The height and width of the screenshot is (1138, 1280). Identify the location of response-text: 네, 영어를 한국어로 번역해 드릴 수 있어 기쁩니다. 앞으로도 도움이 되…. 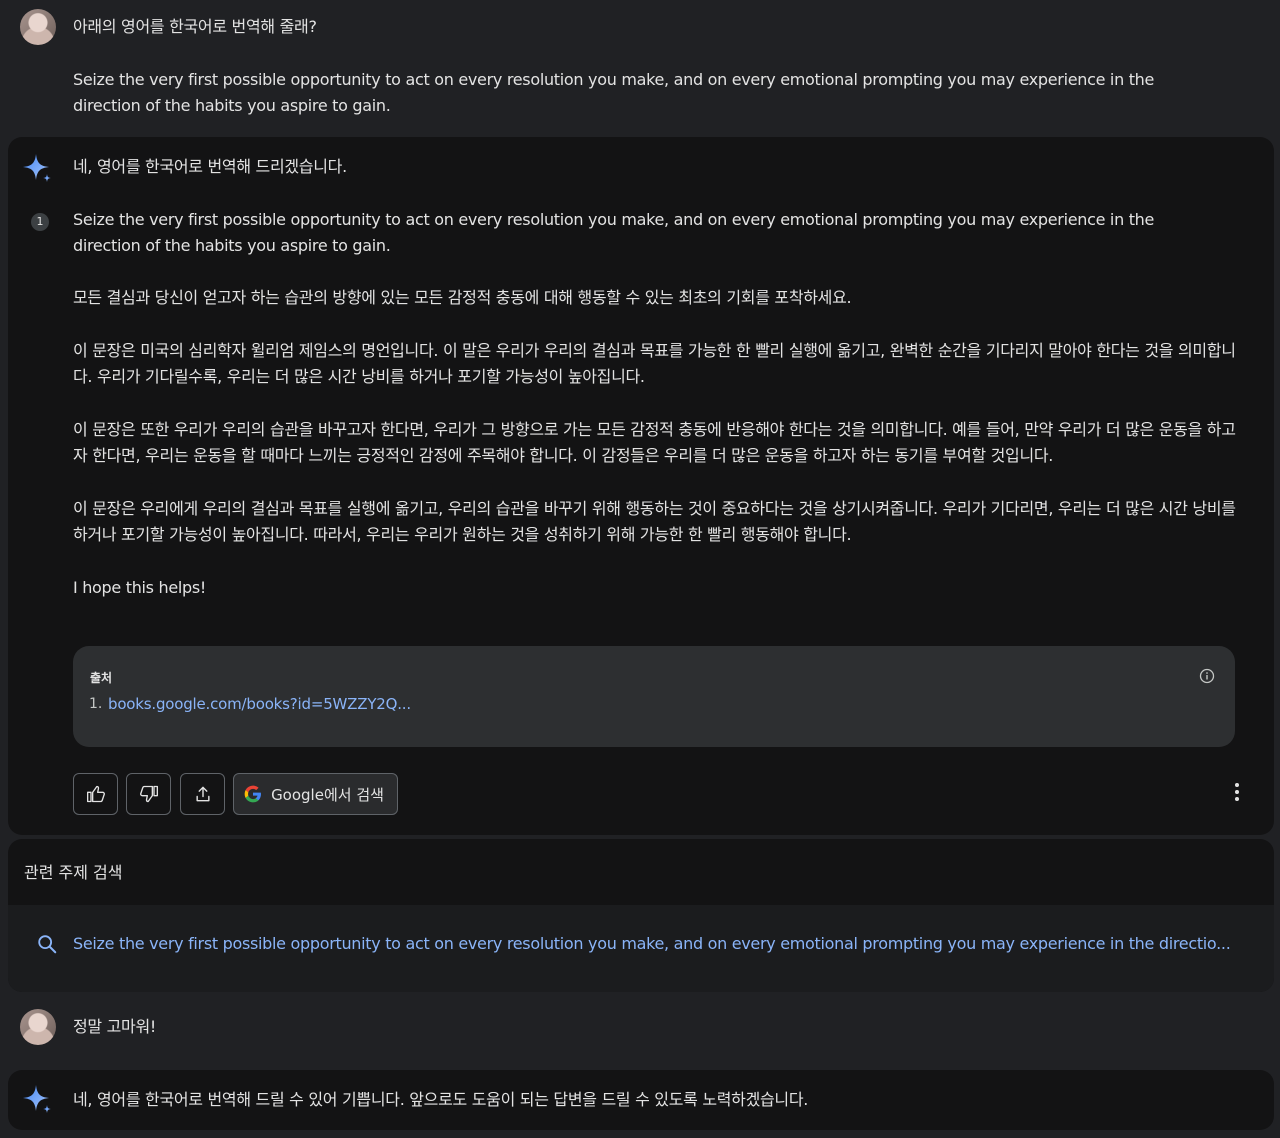
(441, 1099).